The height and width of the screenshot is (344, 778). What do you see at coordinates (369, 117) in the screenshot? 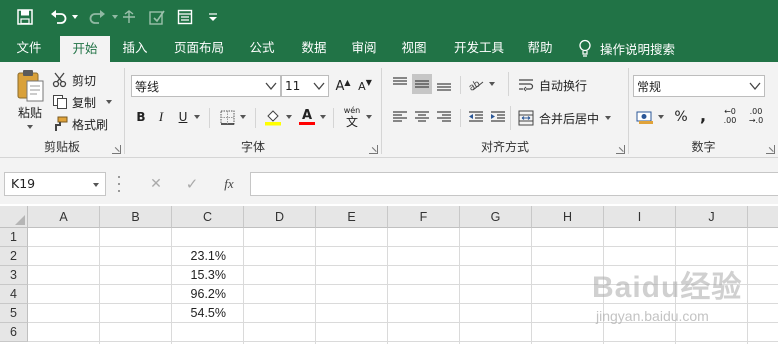
I see `phonetic-dropdown-icon` at bounding box center [369, 117].